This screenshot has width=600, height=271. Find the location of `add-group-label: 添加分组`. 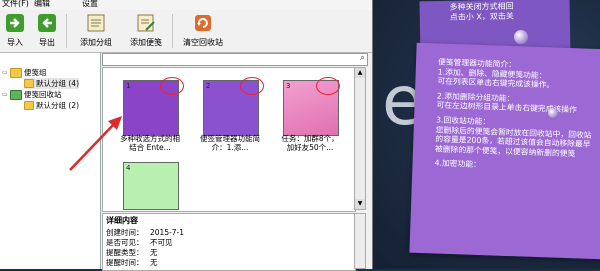

add-group-label: 添加分组 is located at coordinates (96, 42).